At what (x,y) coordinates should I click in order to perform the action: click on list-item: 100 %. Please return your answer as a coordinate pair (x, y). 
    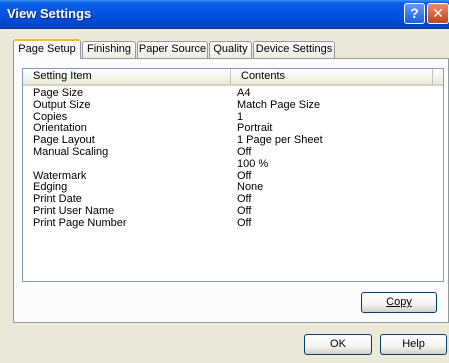
    Looking at the image, I should click on (233, 164).